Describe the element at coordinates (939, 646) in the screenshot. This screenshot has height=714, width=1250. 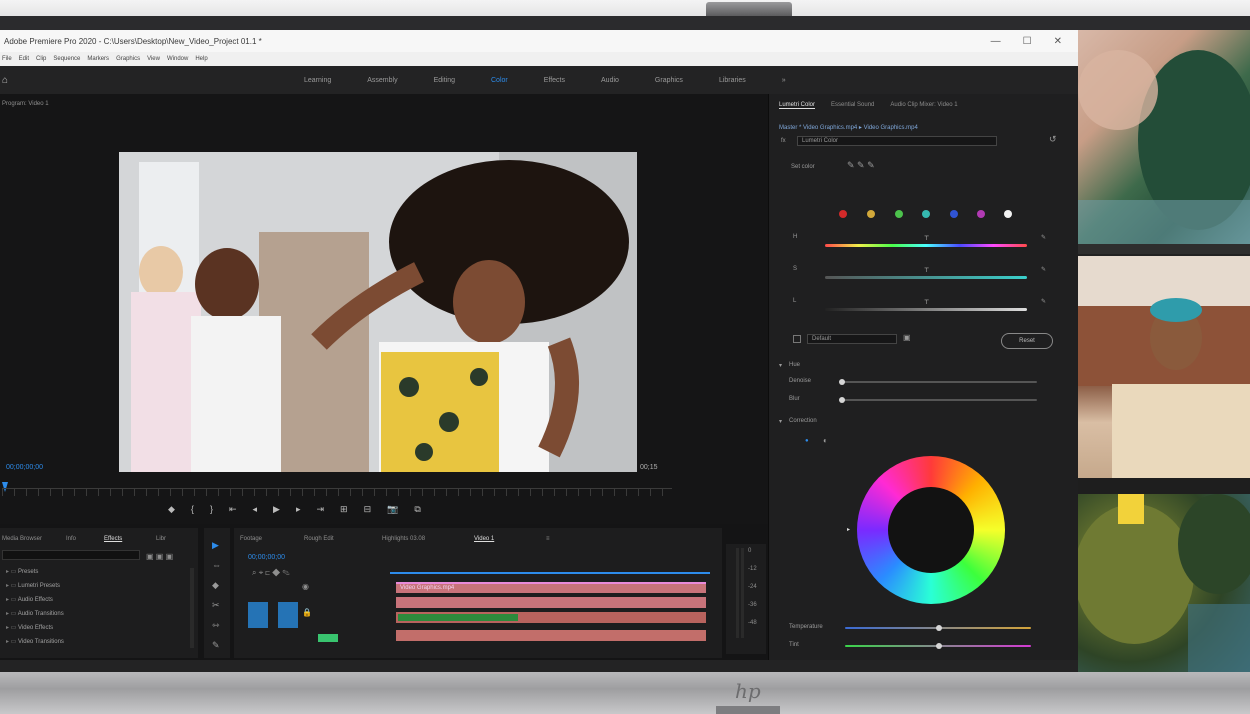
I see `tint-knob` at that location.